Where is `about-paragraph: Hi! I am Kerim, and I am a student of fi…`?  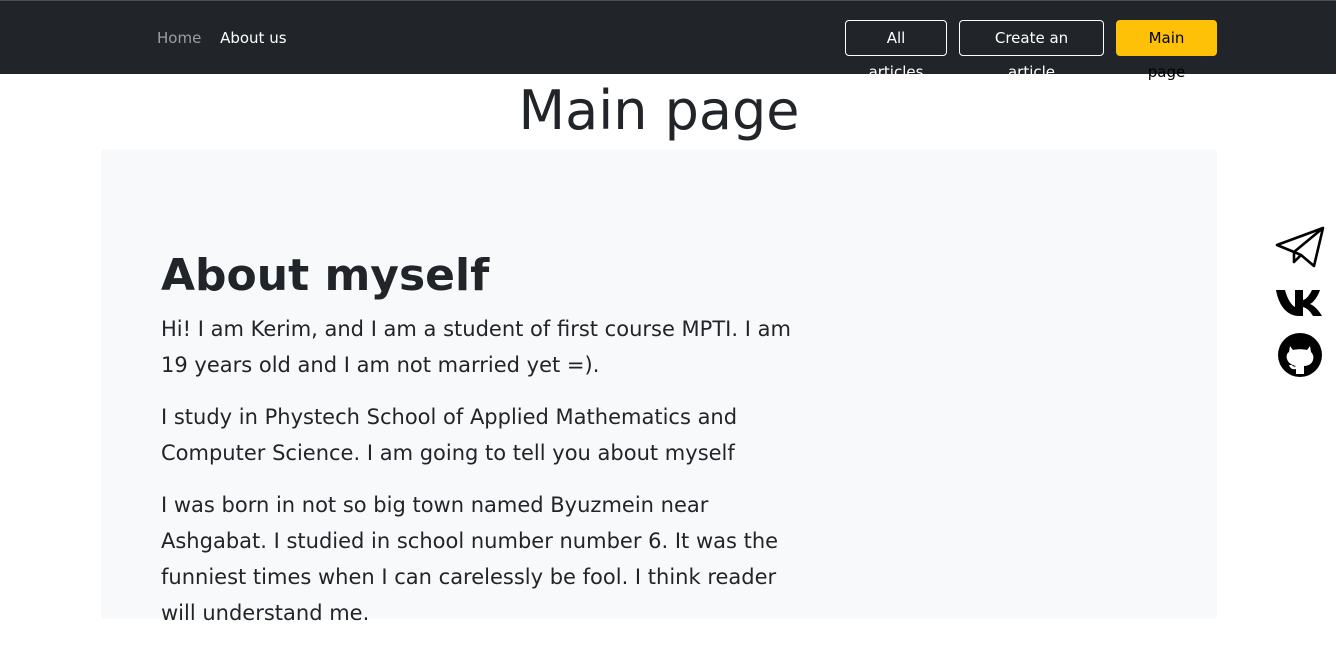
about-paragraph: Hi! I am Kerim, and I am a student of fi… is located at coordinates (476, 347).